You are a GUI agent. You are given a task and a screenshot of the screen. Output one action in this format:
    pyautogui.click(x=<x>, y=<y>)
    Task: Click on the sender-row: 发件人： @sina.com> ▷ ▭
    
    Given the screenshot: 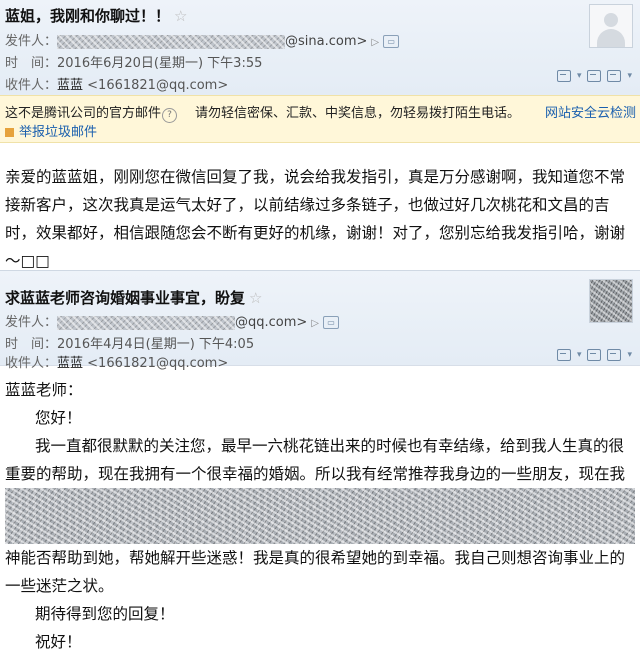 What is the action you would take?
    pyautogui.click(x=202, y=39)
    